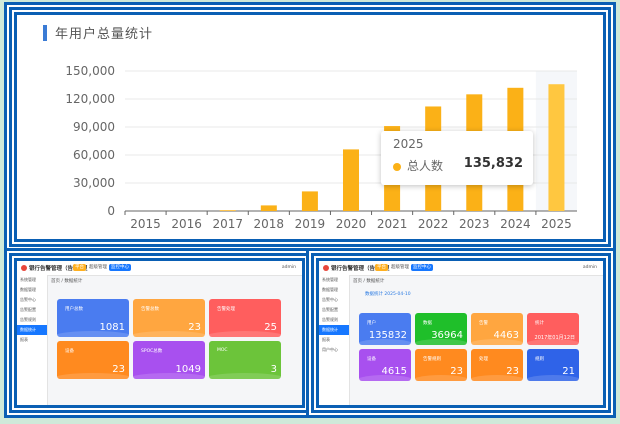 The height and width of the screenshot is (424, 620). I want to click on x-tick-label: 2022, so click(433, 224).